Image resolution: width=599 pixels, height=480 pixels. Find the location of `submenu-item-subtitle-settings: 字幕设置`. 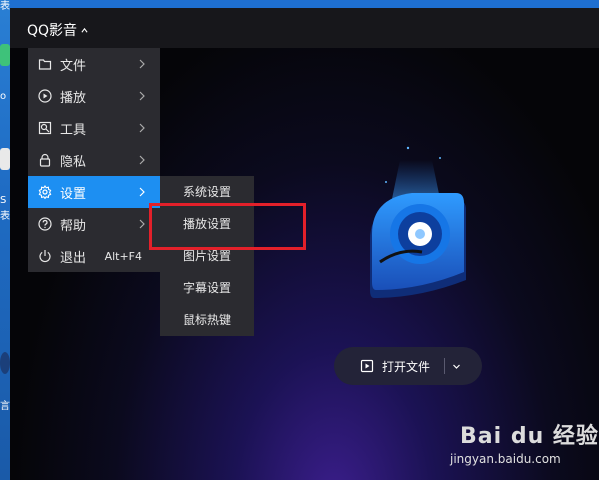

submenu-item-subtitle-settings: 字幕设置 is located at coordinates (207, 288).